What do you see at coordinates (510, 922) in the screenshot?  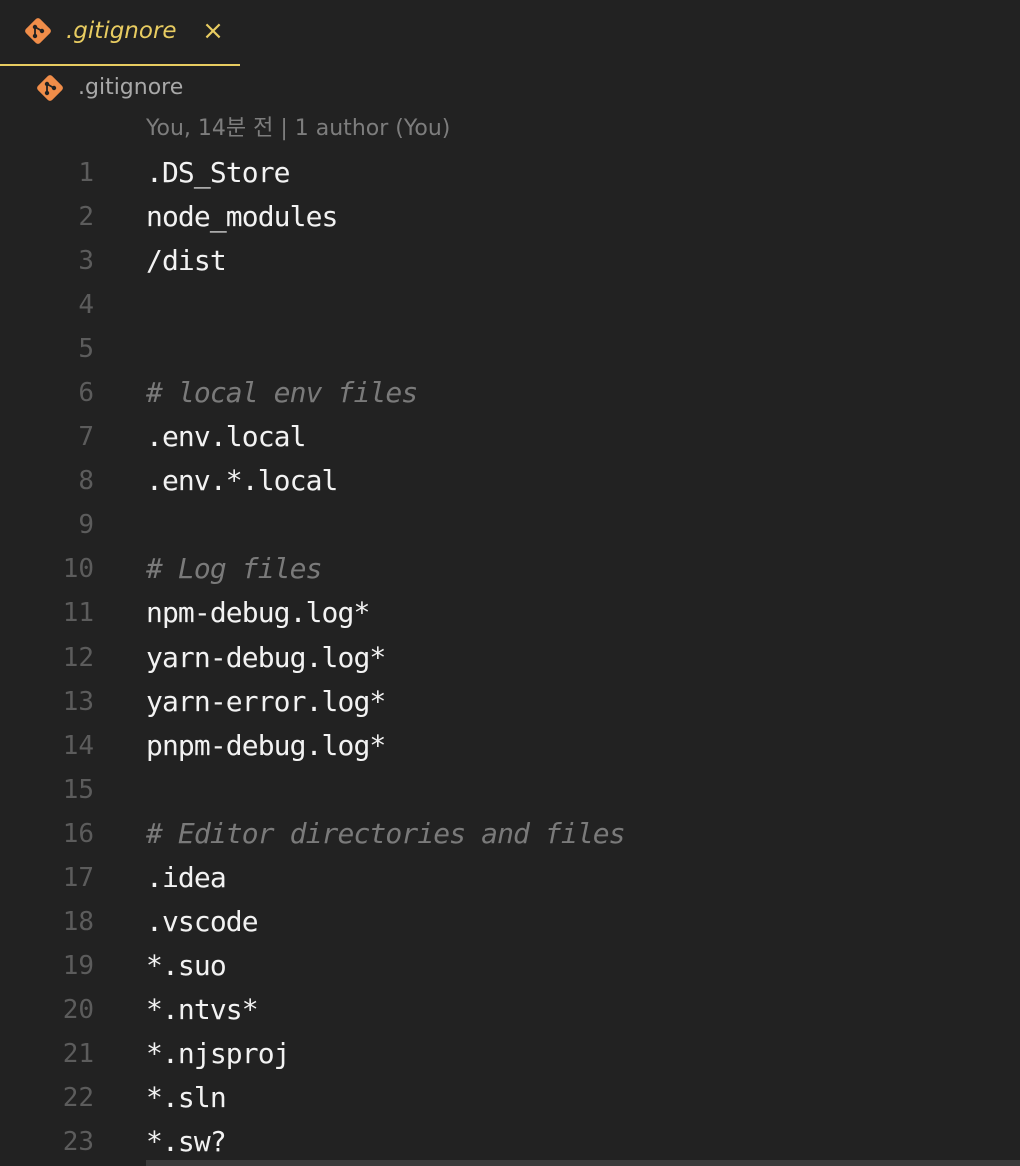 I see `editor-line: 18 .vscode` at bounding box center [510, 922].